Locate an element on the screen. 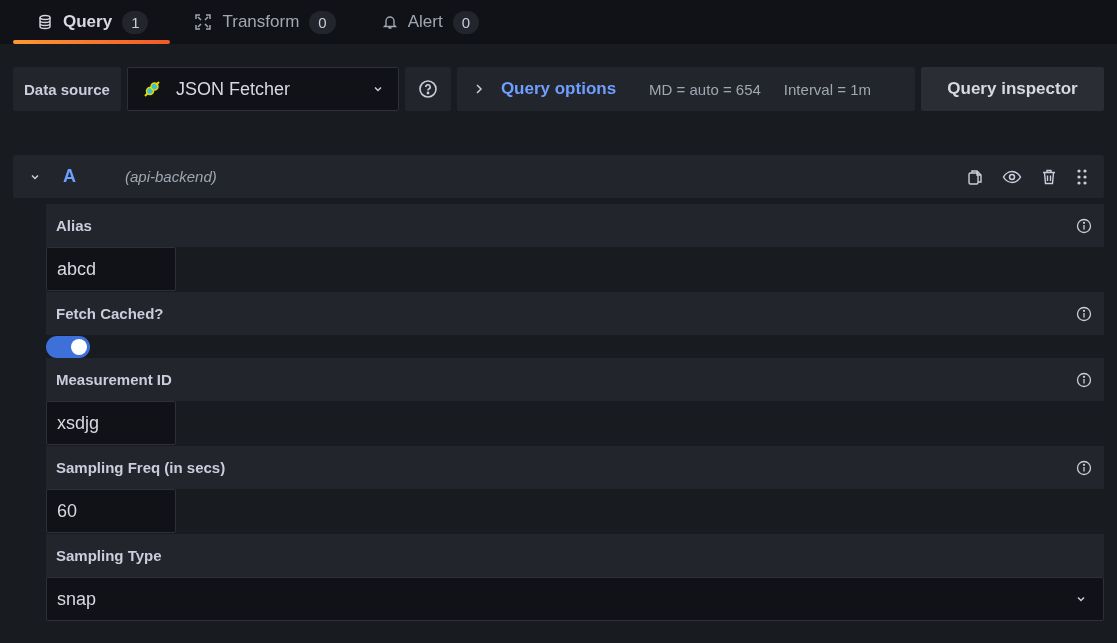 The width and height of the screenshot is (1117, 643). copy-icon is located at coordinates (975, 176).